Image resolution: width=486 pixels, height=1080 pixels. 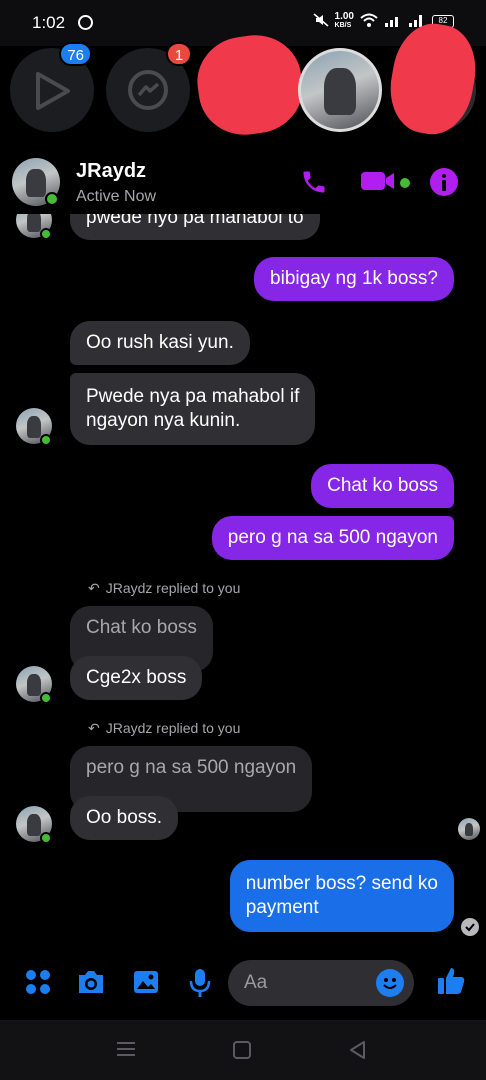 What do you see at coordinates (340, 90) in the screenshot?
I see `contact-chat-head-avatar` at bounding box center [340, 90].